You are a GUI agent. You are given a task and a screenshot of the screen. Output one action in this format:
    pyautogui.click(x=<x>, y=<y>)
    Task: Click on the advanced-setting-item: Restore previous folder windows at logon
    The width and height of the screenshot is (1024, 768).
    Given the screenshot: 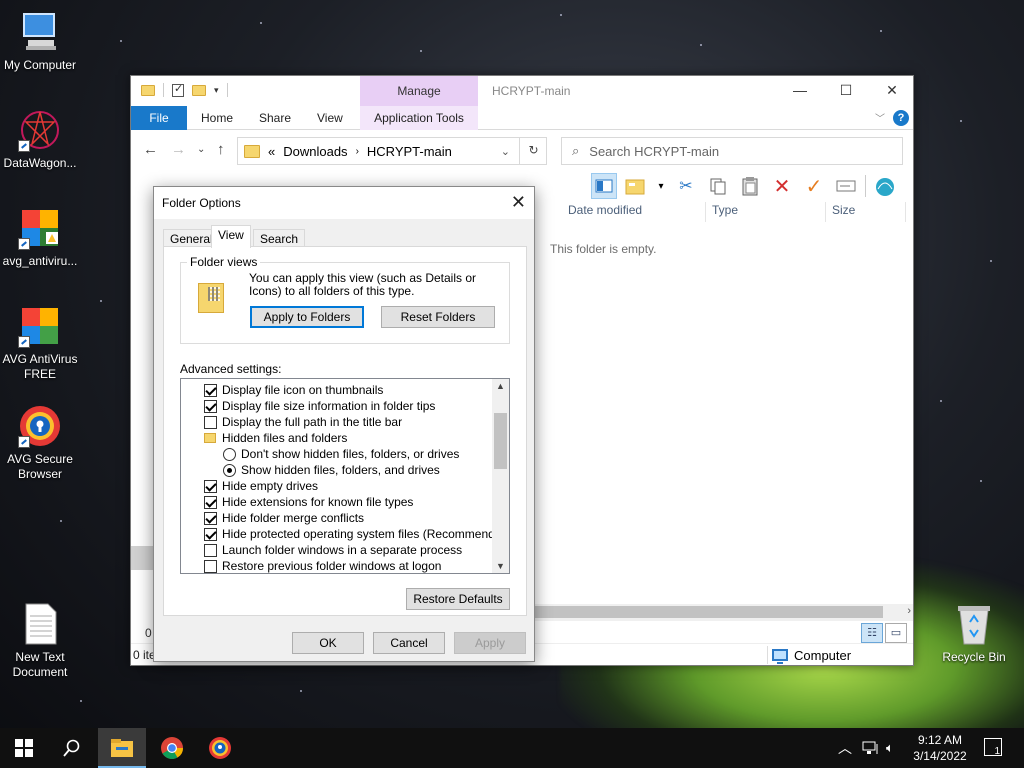 What is the action you would take?
    pyautogui.click(x=322, y=565)
    